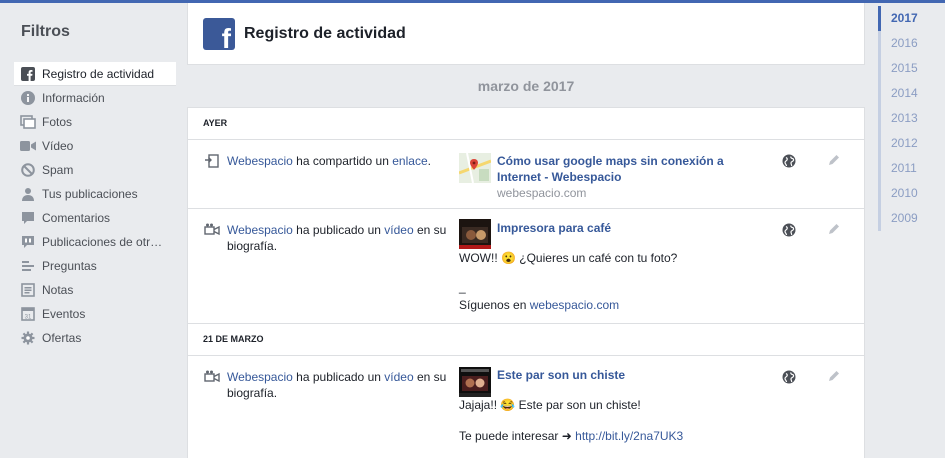 This screenshot has height=458, width=945. Describe the element at coordinates (73, 98) in the screenshot. I see `filter-label: Información` at that location.